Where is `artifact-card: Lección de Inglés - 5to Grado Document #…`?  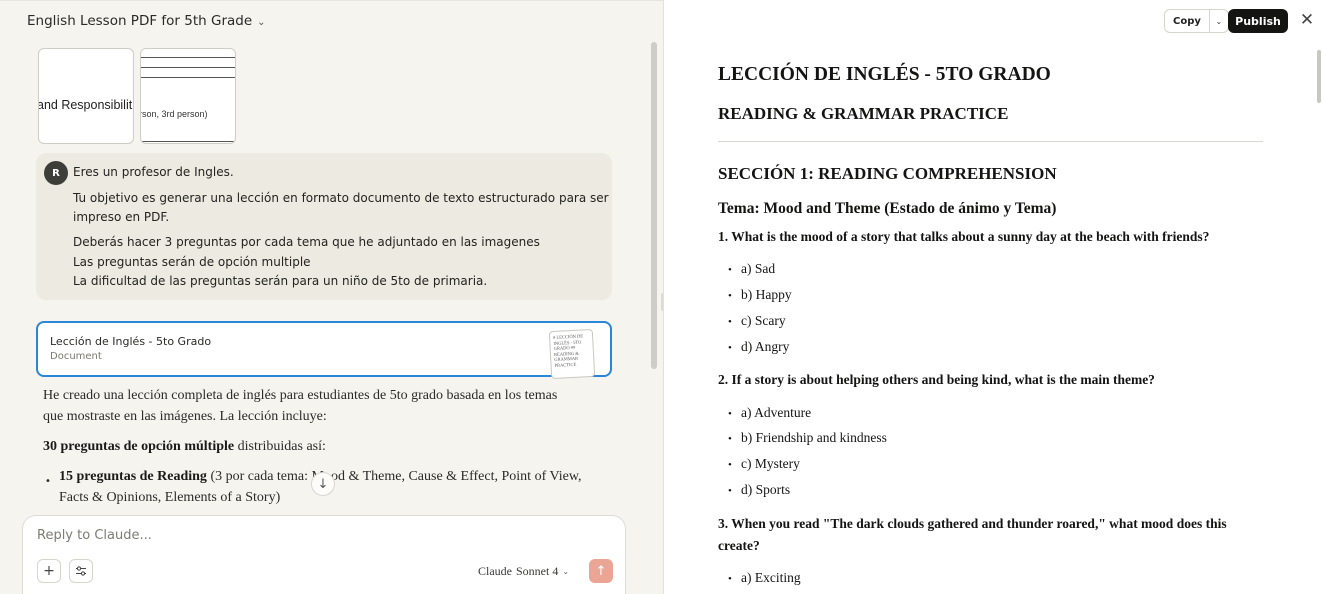 artifact-card: Lección de Inglés - 5to Grado Document #… is located at coordinates (324, 350).